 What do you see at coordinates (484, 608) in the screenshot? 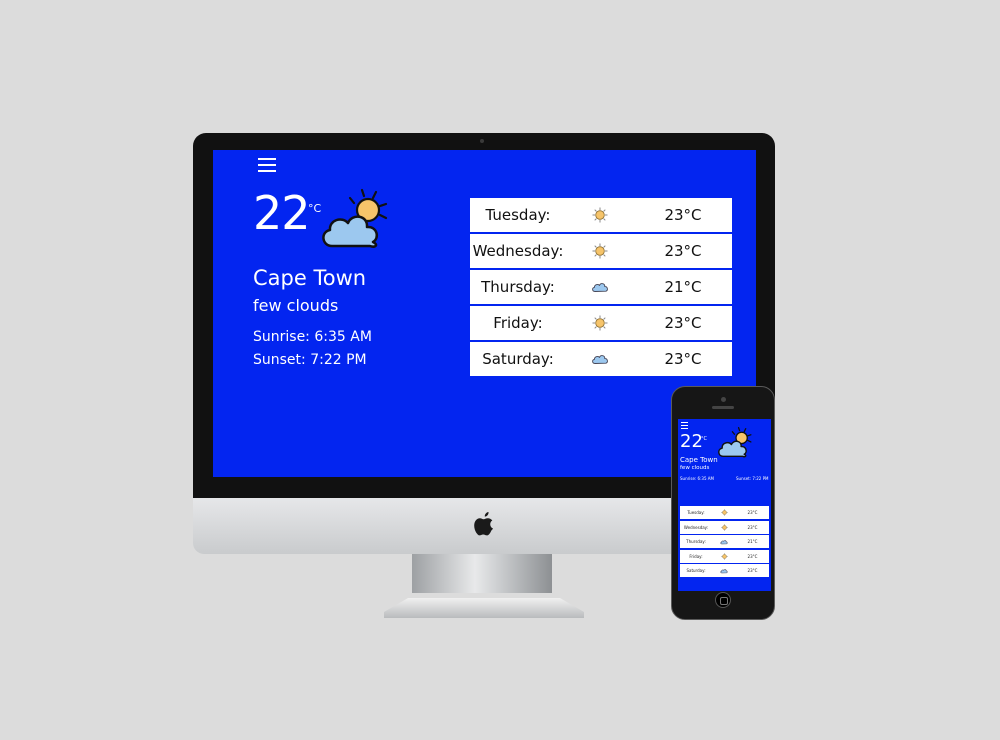
I see `imac-stand-foot` at bounding box center [484, 608].